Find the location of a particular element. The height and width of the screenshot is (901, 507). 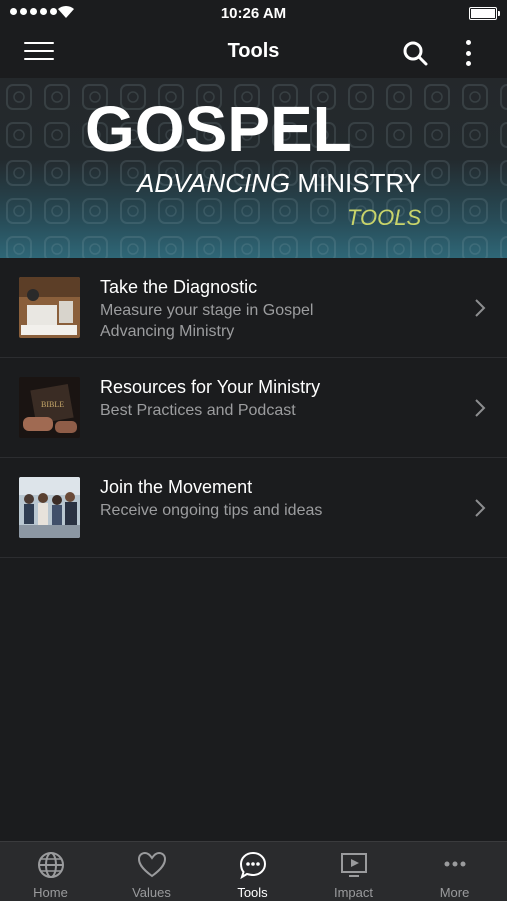

diagnostic-thumbnail is located at coordinates (49, 307).